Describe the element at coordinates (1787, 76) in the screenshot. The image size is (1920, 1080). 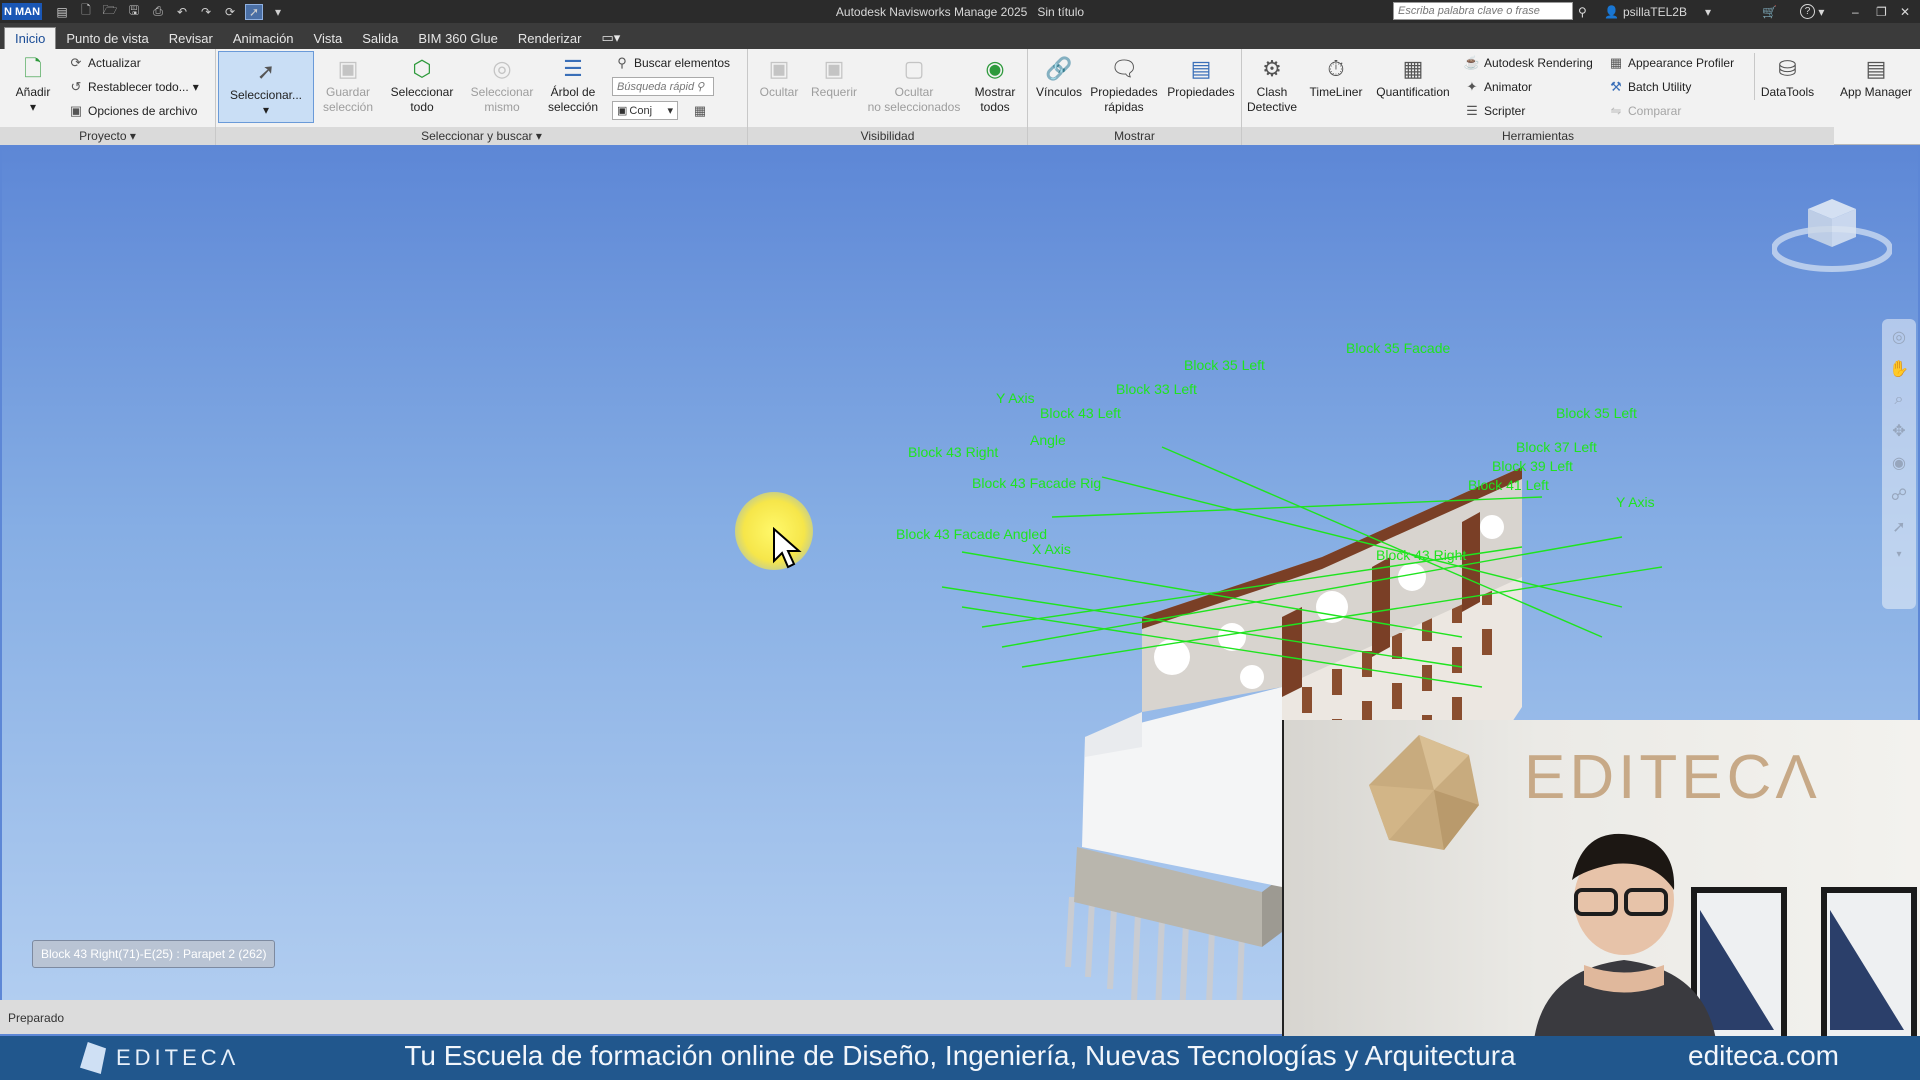
I see `datatools-button: ⛁ DataTools` at that location.